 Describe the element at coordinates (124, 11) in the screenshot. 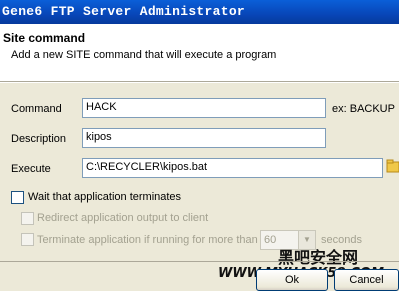

I see `window-title: Gene6 FTP Server Administrator` at that location.